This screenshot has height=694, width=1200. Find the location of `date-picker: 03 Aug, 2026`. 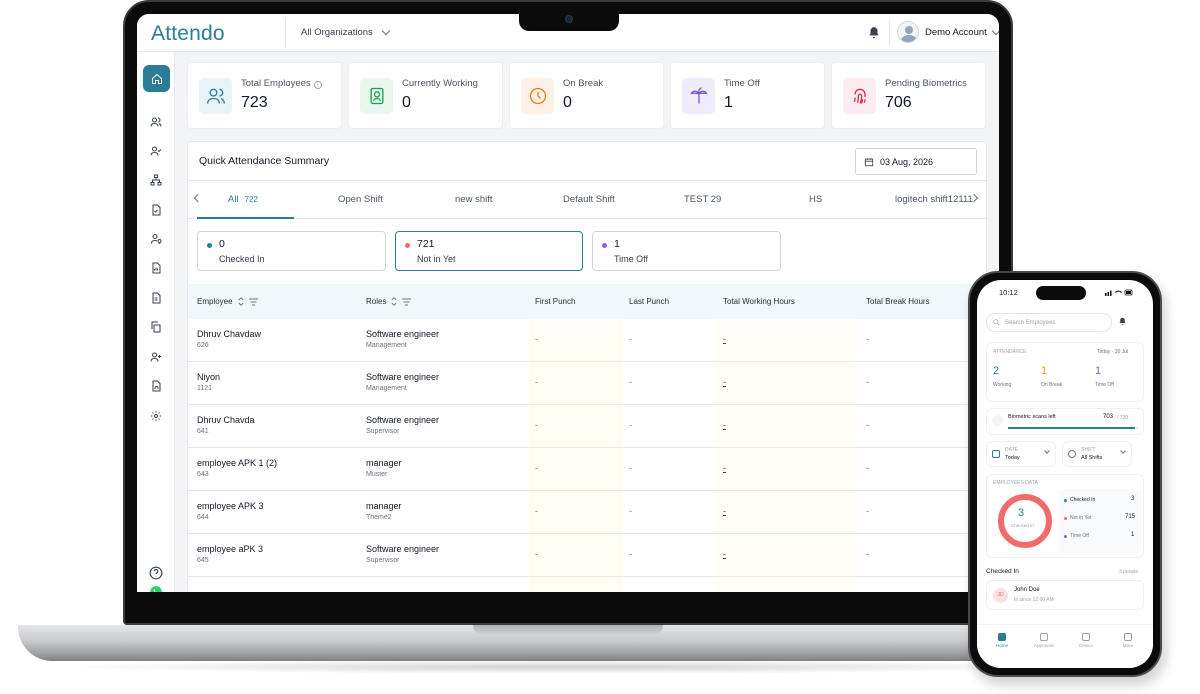

date-picker: 03 Aug, 2026 is located at coordinates (916, 161).